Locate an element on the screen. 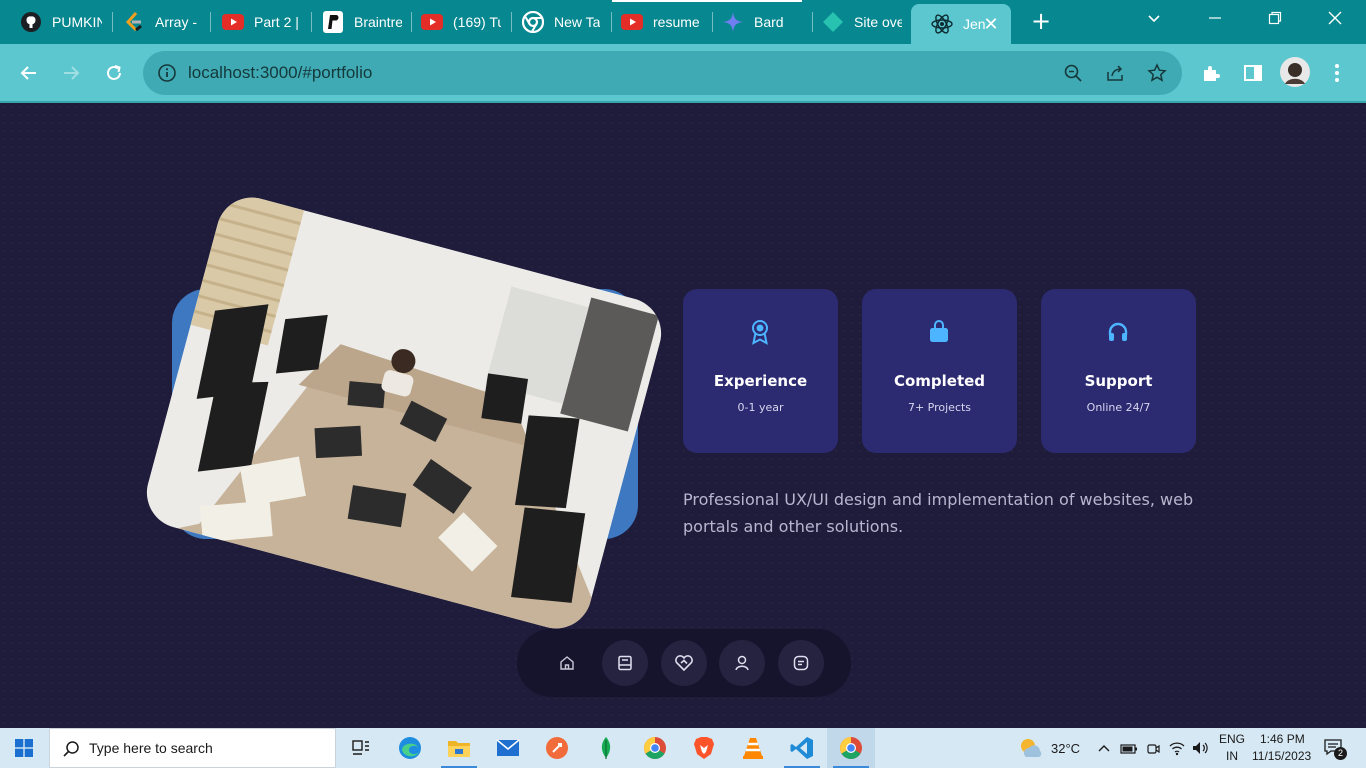  user-icon is located at coordinates (742, 663).